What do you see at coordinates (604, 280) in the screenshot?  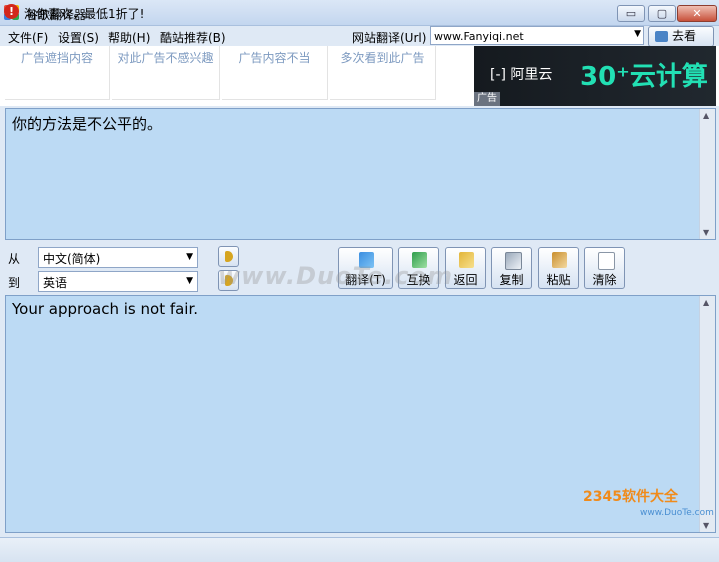 I see `clear-label: 清除` at bounding box center [604, 280].